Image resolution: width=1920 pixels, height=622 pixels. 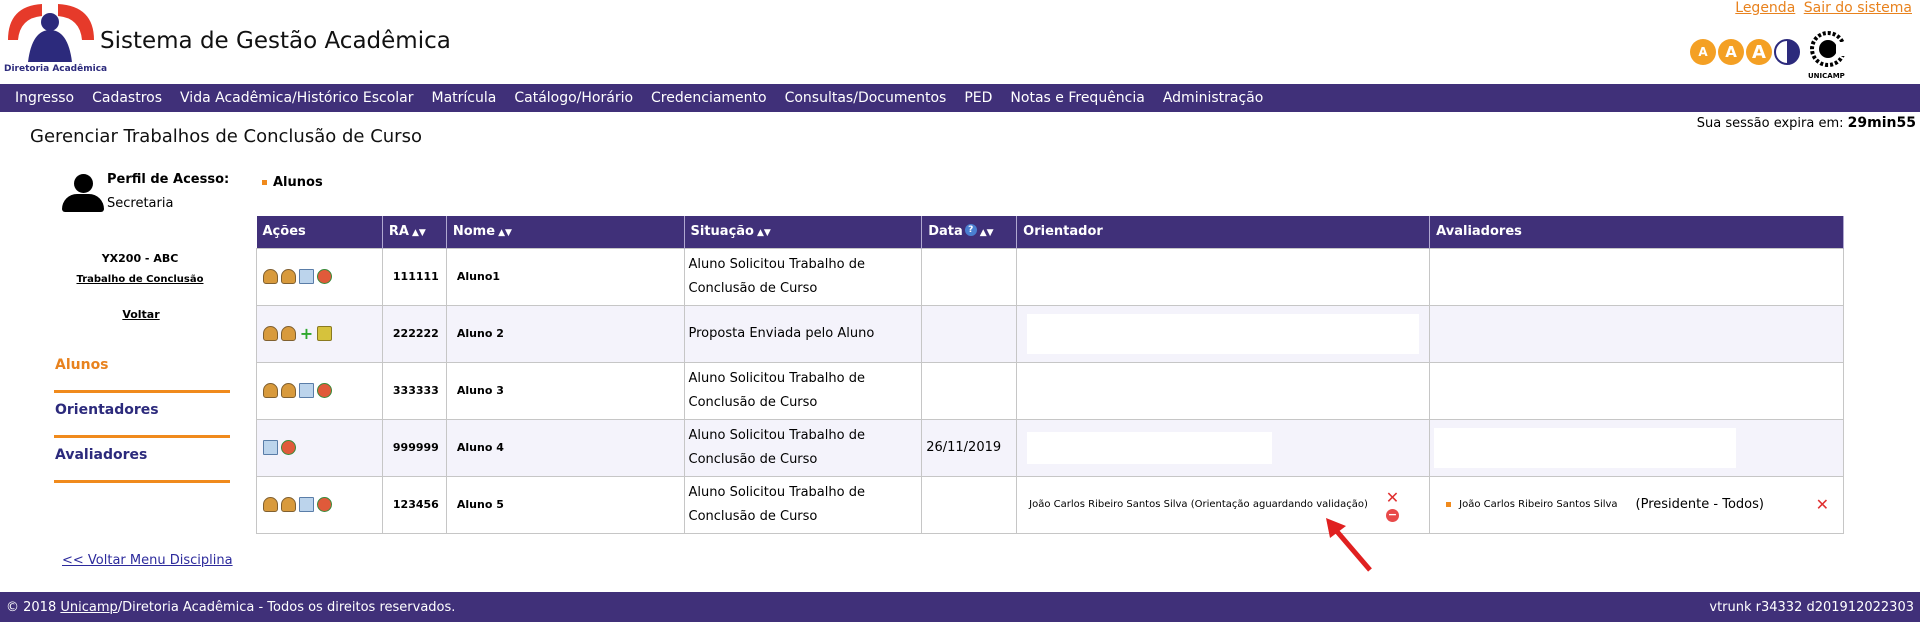 What do you see at coordinates (1077, 98) in the screenshot?
I see `nav-notas: Notas e Frequência` at bounding box center [1077, 98].